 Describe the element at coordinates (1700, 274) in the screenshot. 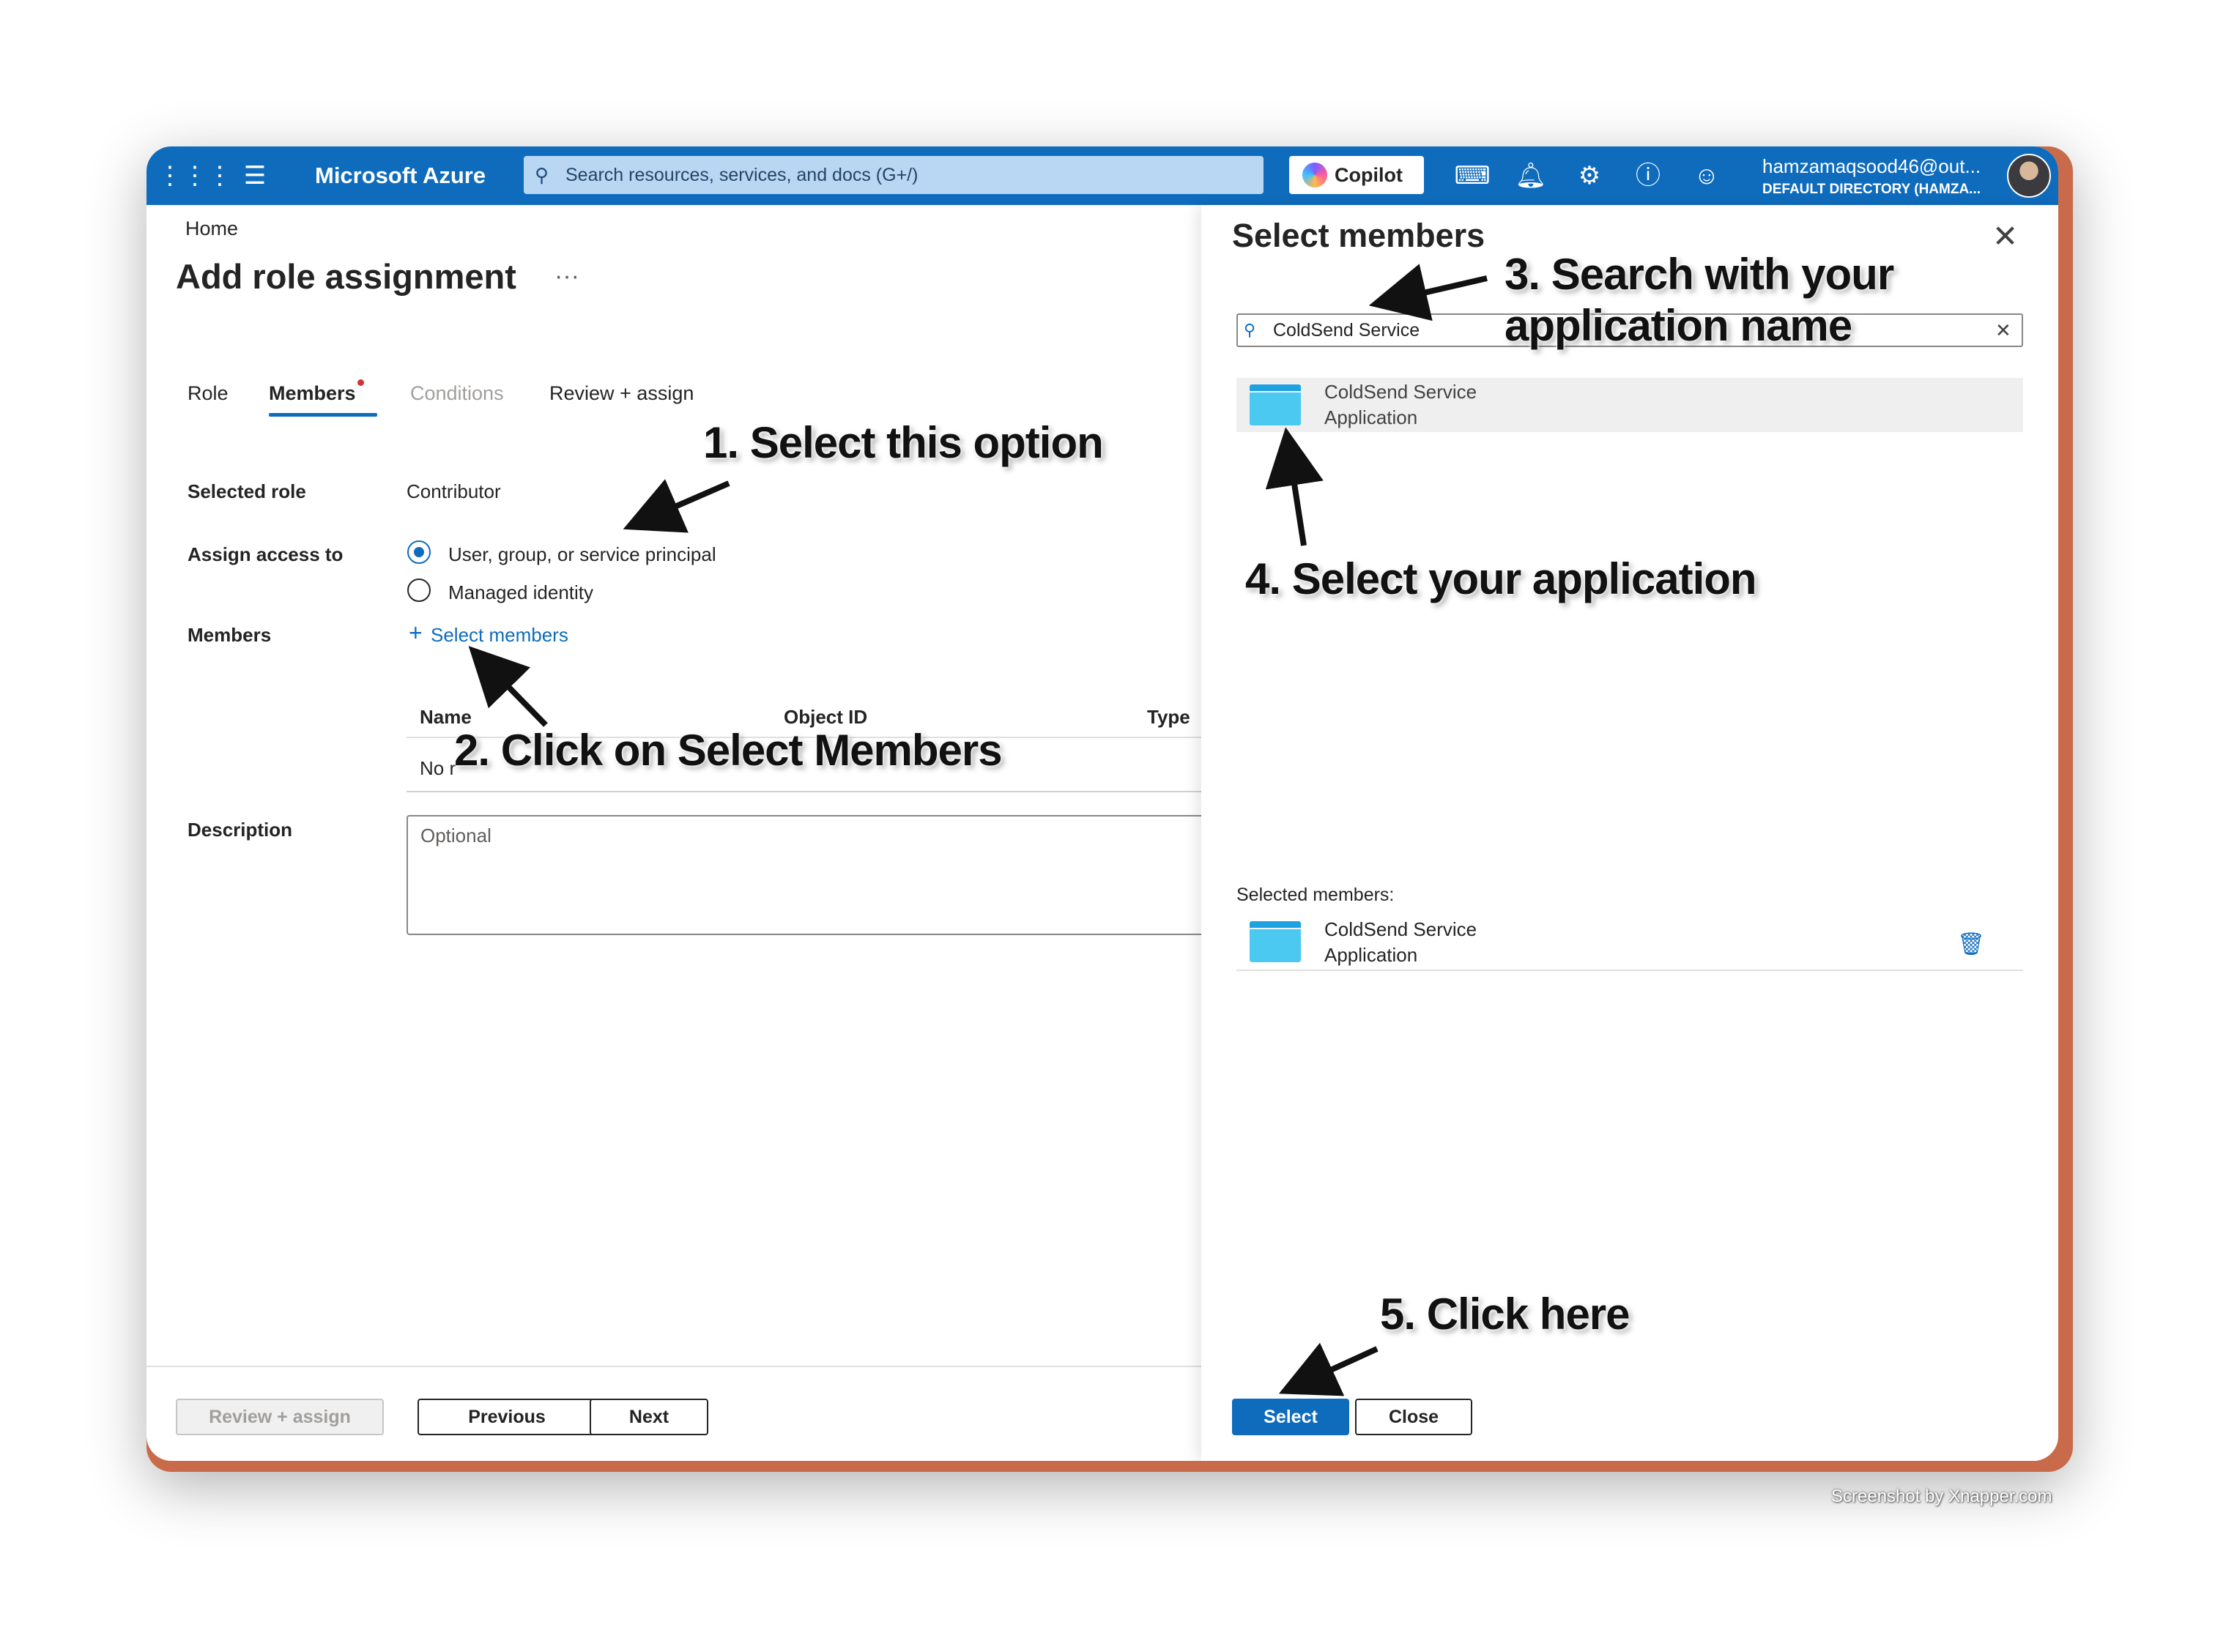

I see `annotation-step3-line1: 3. Search with your` at that location.